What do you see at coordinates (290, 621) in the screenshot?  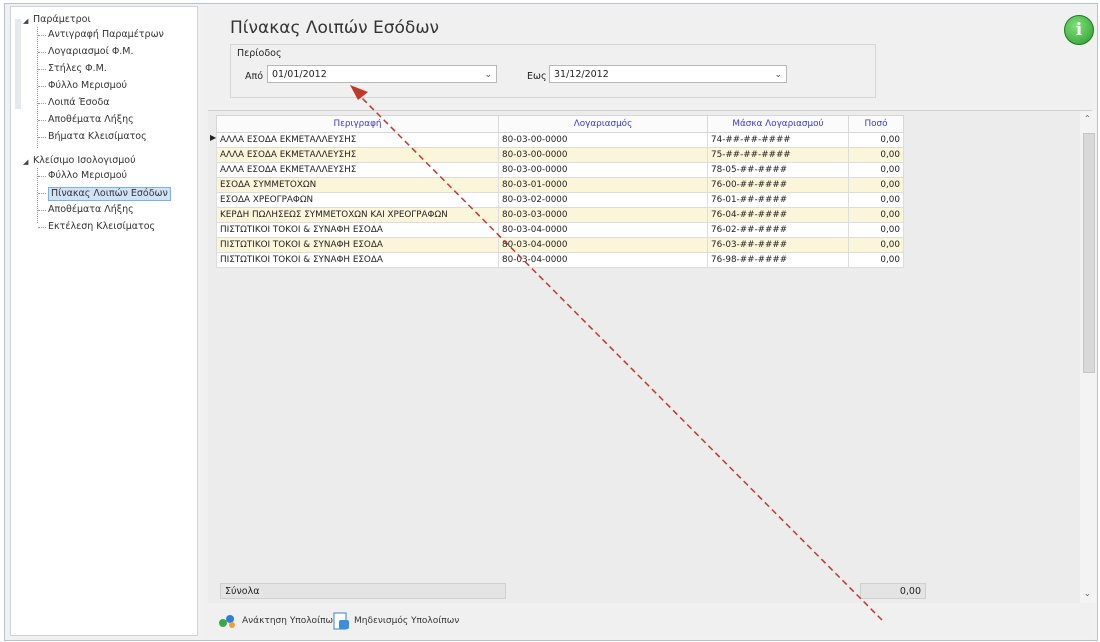 I see `recalc-balances-label: Ανάκτηση Υπολοίπων` at bounding box center [290, 621].